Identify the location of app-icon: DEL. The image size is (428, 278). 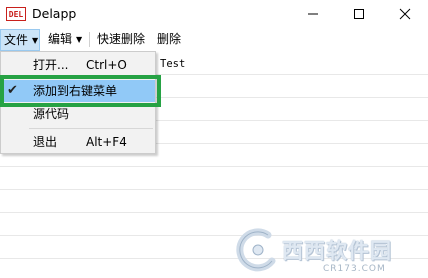
(16, 14).